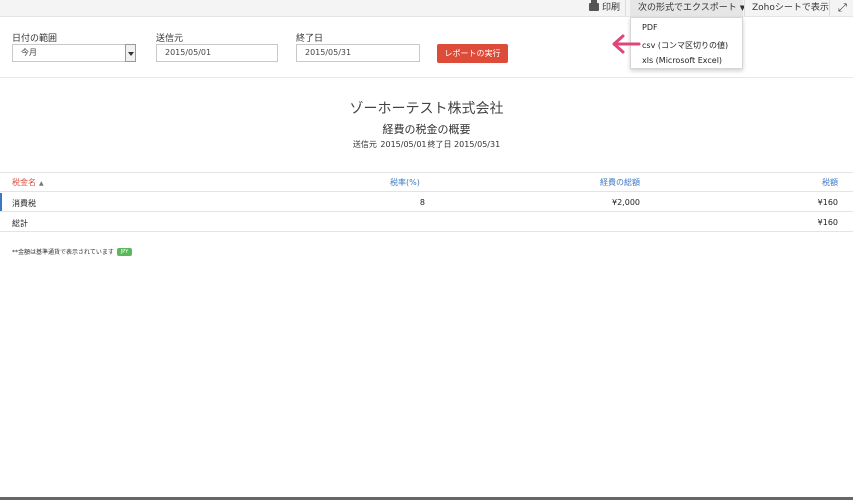 This screenshot has width=853, height=500. I want to click on annotation-arrow-icon, so click(626, 44).